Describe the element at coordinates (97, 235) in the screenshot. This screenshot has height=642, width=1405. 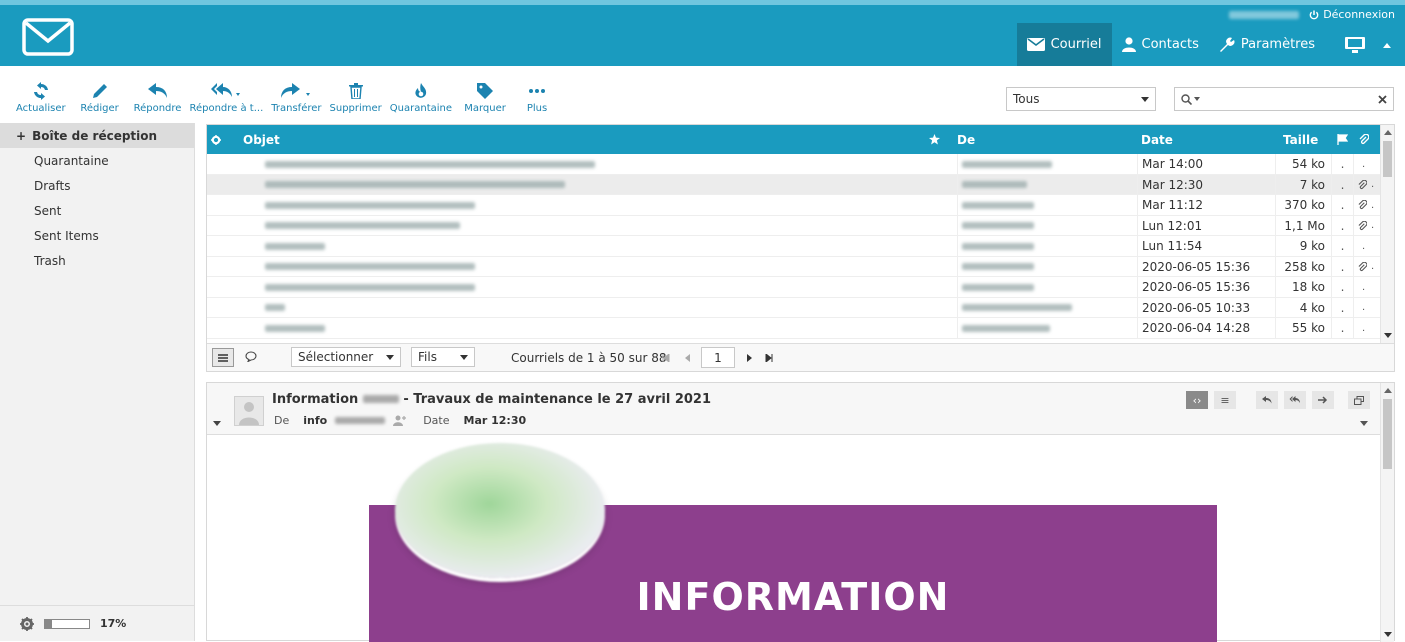
I see `folder-sent-items: Sent Items` at that location.